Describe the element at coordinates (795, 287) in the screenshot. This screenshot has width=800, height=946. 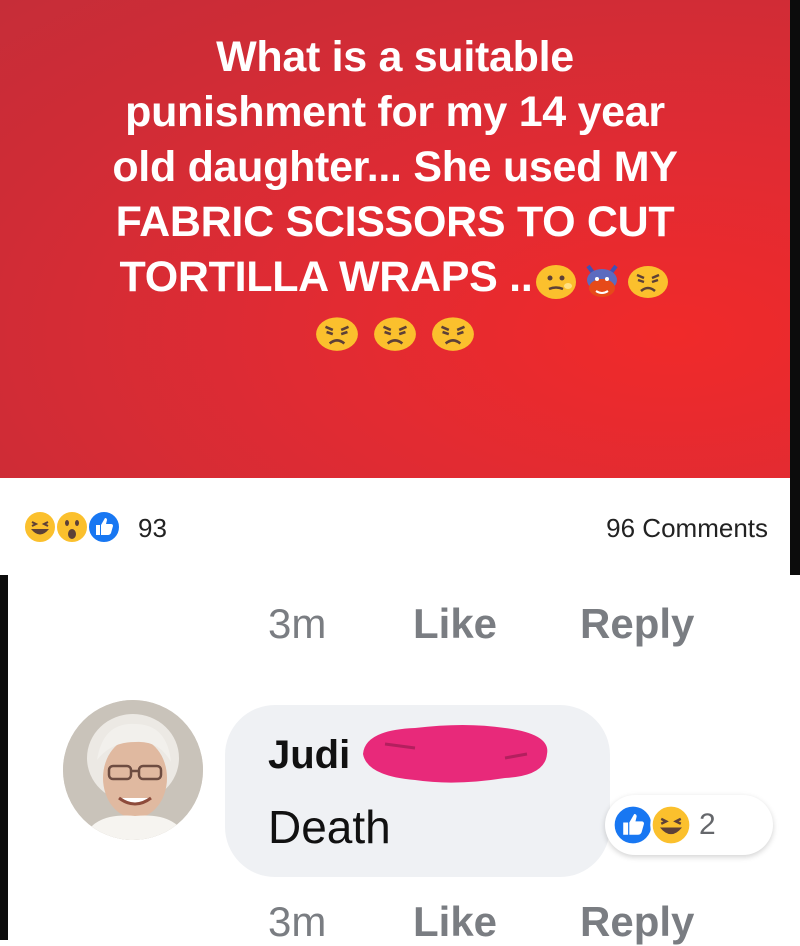
I see `edge-strip` at that location.